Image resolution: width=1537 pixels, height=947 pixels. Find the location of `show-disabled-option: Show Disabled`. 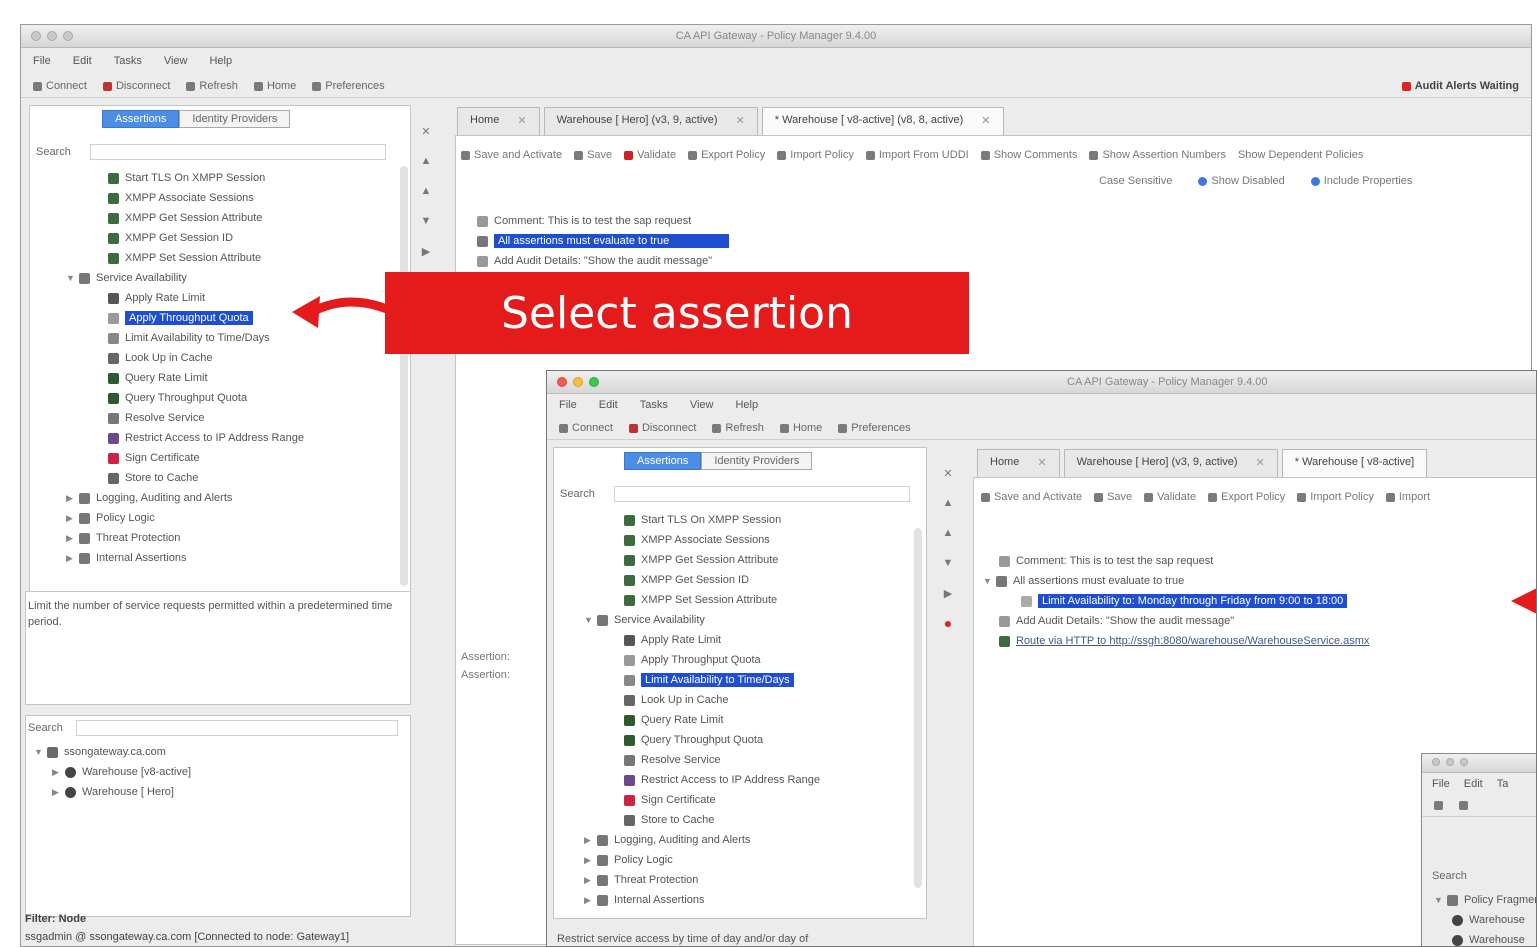

show-disabled-option: Show Disabled is located at coordinates (1241, 181).